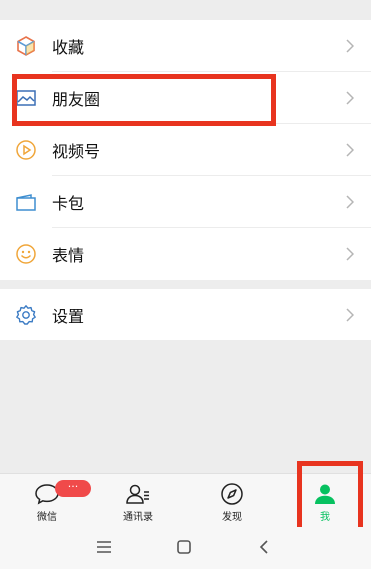 This screenshot has height=569, width=371. I want to click on menu-item-moments: 朋友圈, so click(185, 98).